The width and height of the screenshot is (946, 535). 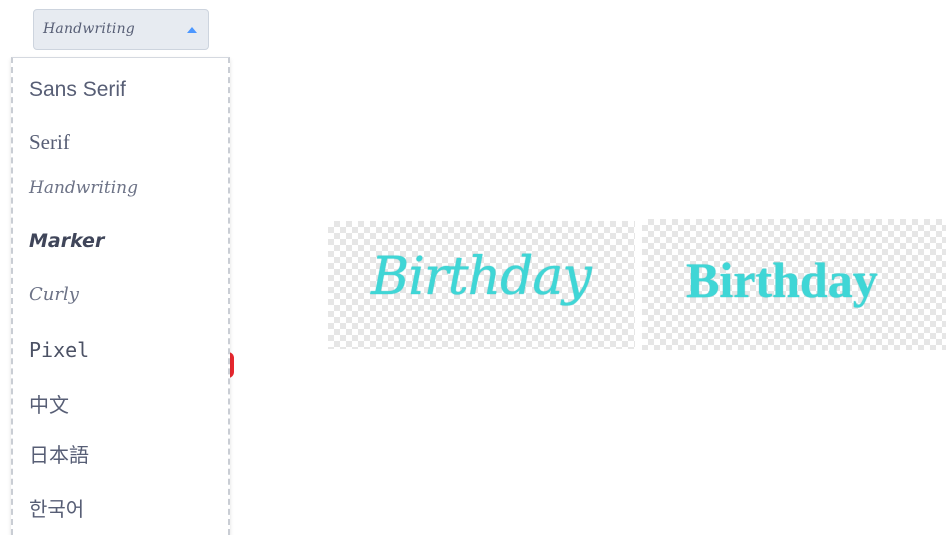 I want to click on font-option-curly: Curly, so click(x=54, y=294).